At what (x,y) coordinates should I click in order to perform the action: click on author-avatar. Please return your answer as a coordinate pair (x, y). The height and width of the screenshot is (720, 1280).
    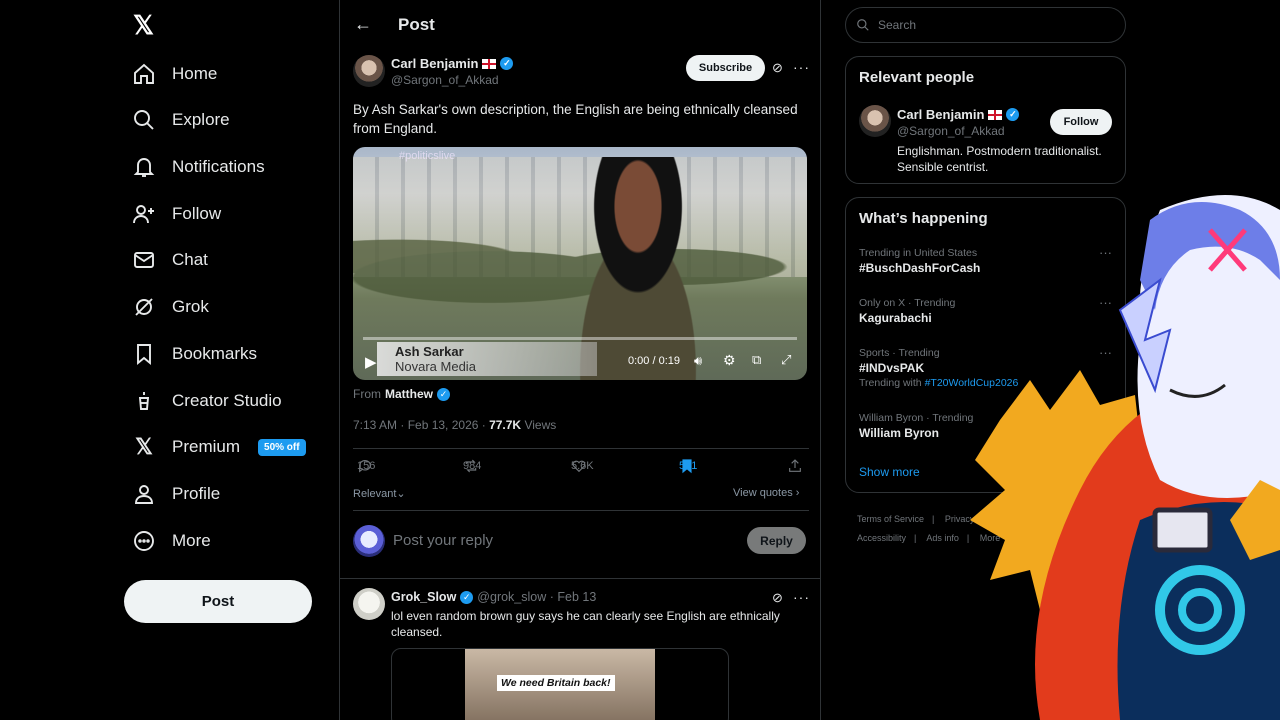
    Looking at the image, I should click on (369, 71).